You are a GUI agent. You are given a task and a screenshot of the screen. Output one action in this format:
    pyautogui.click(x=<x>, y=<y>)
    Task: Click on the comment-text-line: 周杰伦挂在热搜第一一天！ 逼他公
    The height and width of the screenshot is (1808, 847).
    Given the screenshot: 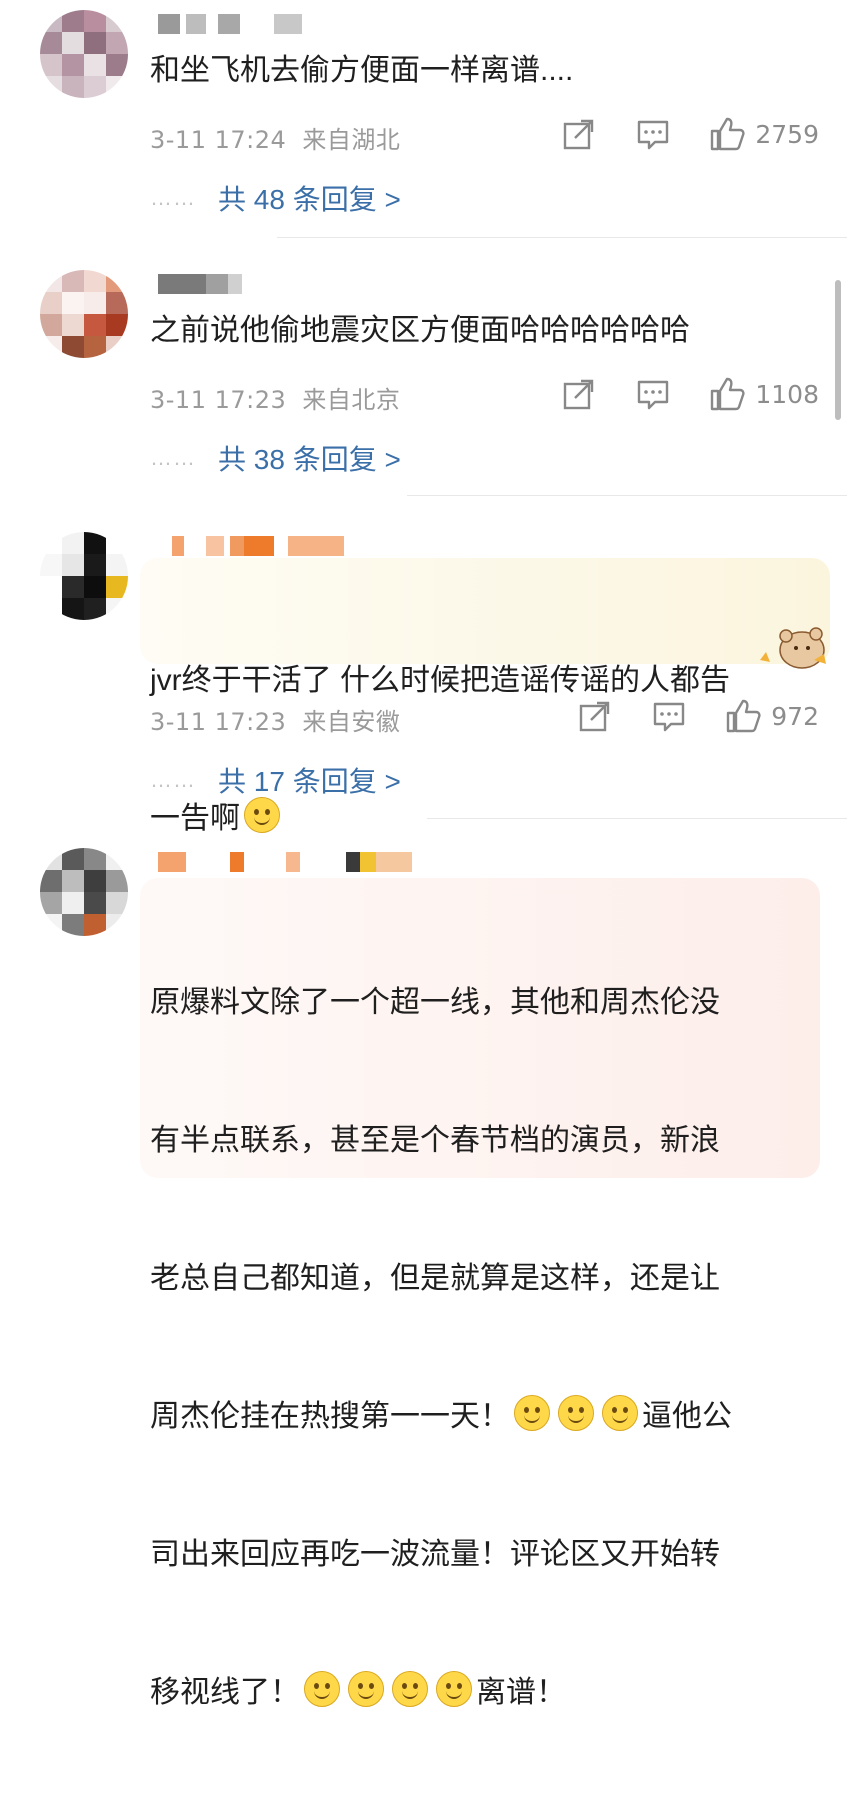 What is the action you would take?
    pyautogui.click(x=470, y=1417)
    